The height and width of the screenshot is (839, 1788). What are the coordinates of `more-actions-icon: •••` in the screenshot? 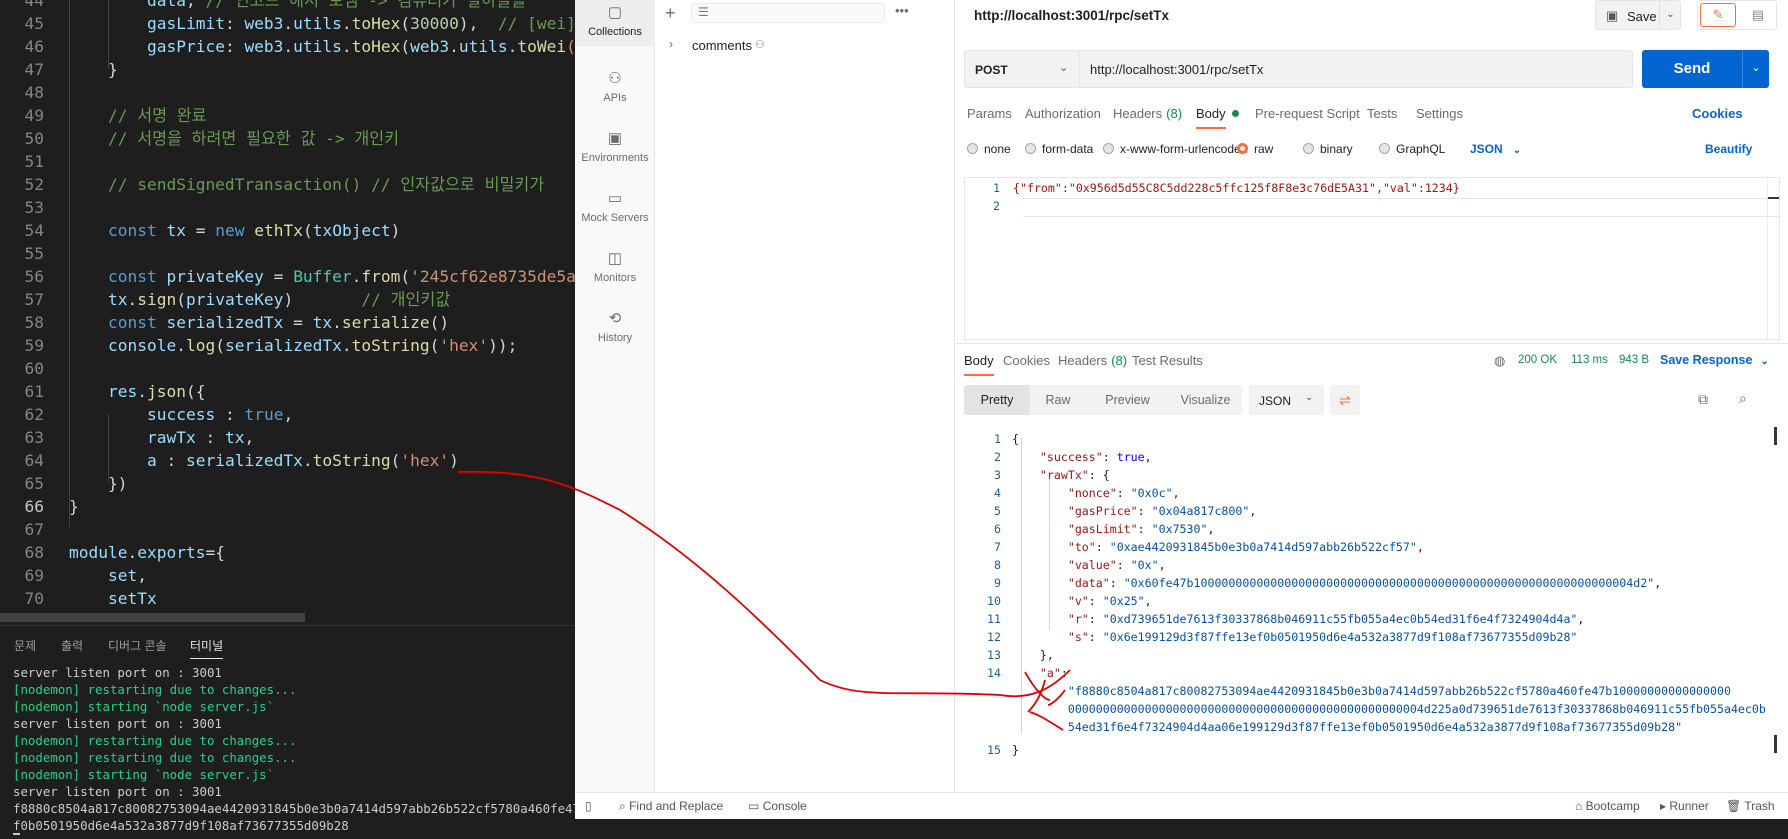 It's located at (902, 10).